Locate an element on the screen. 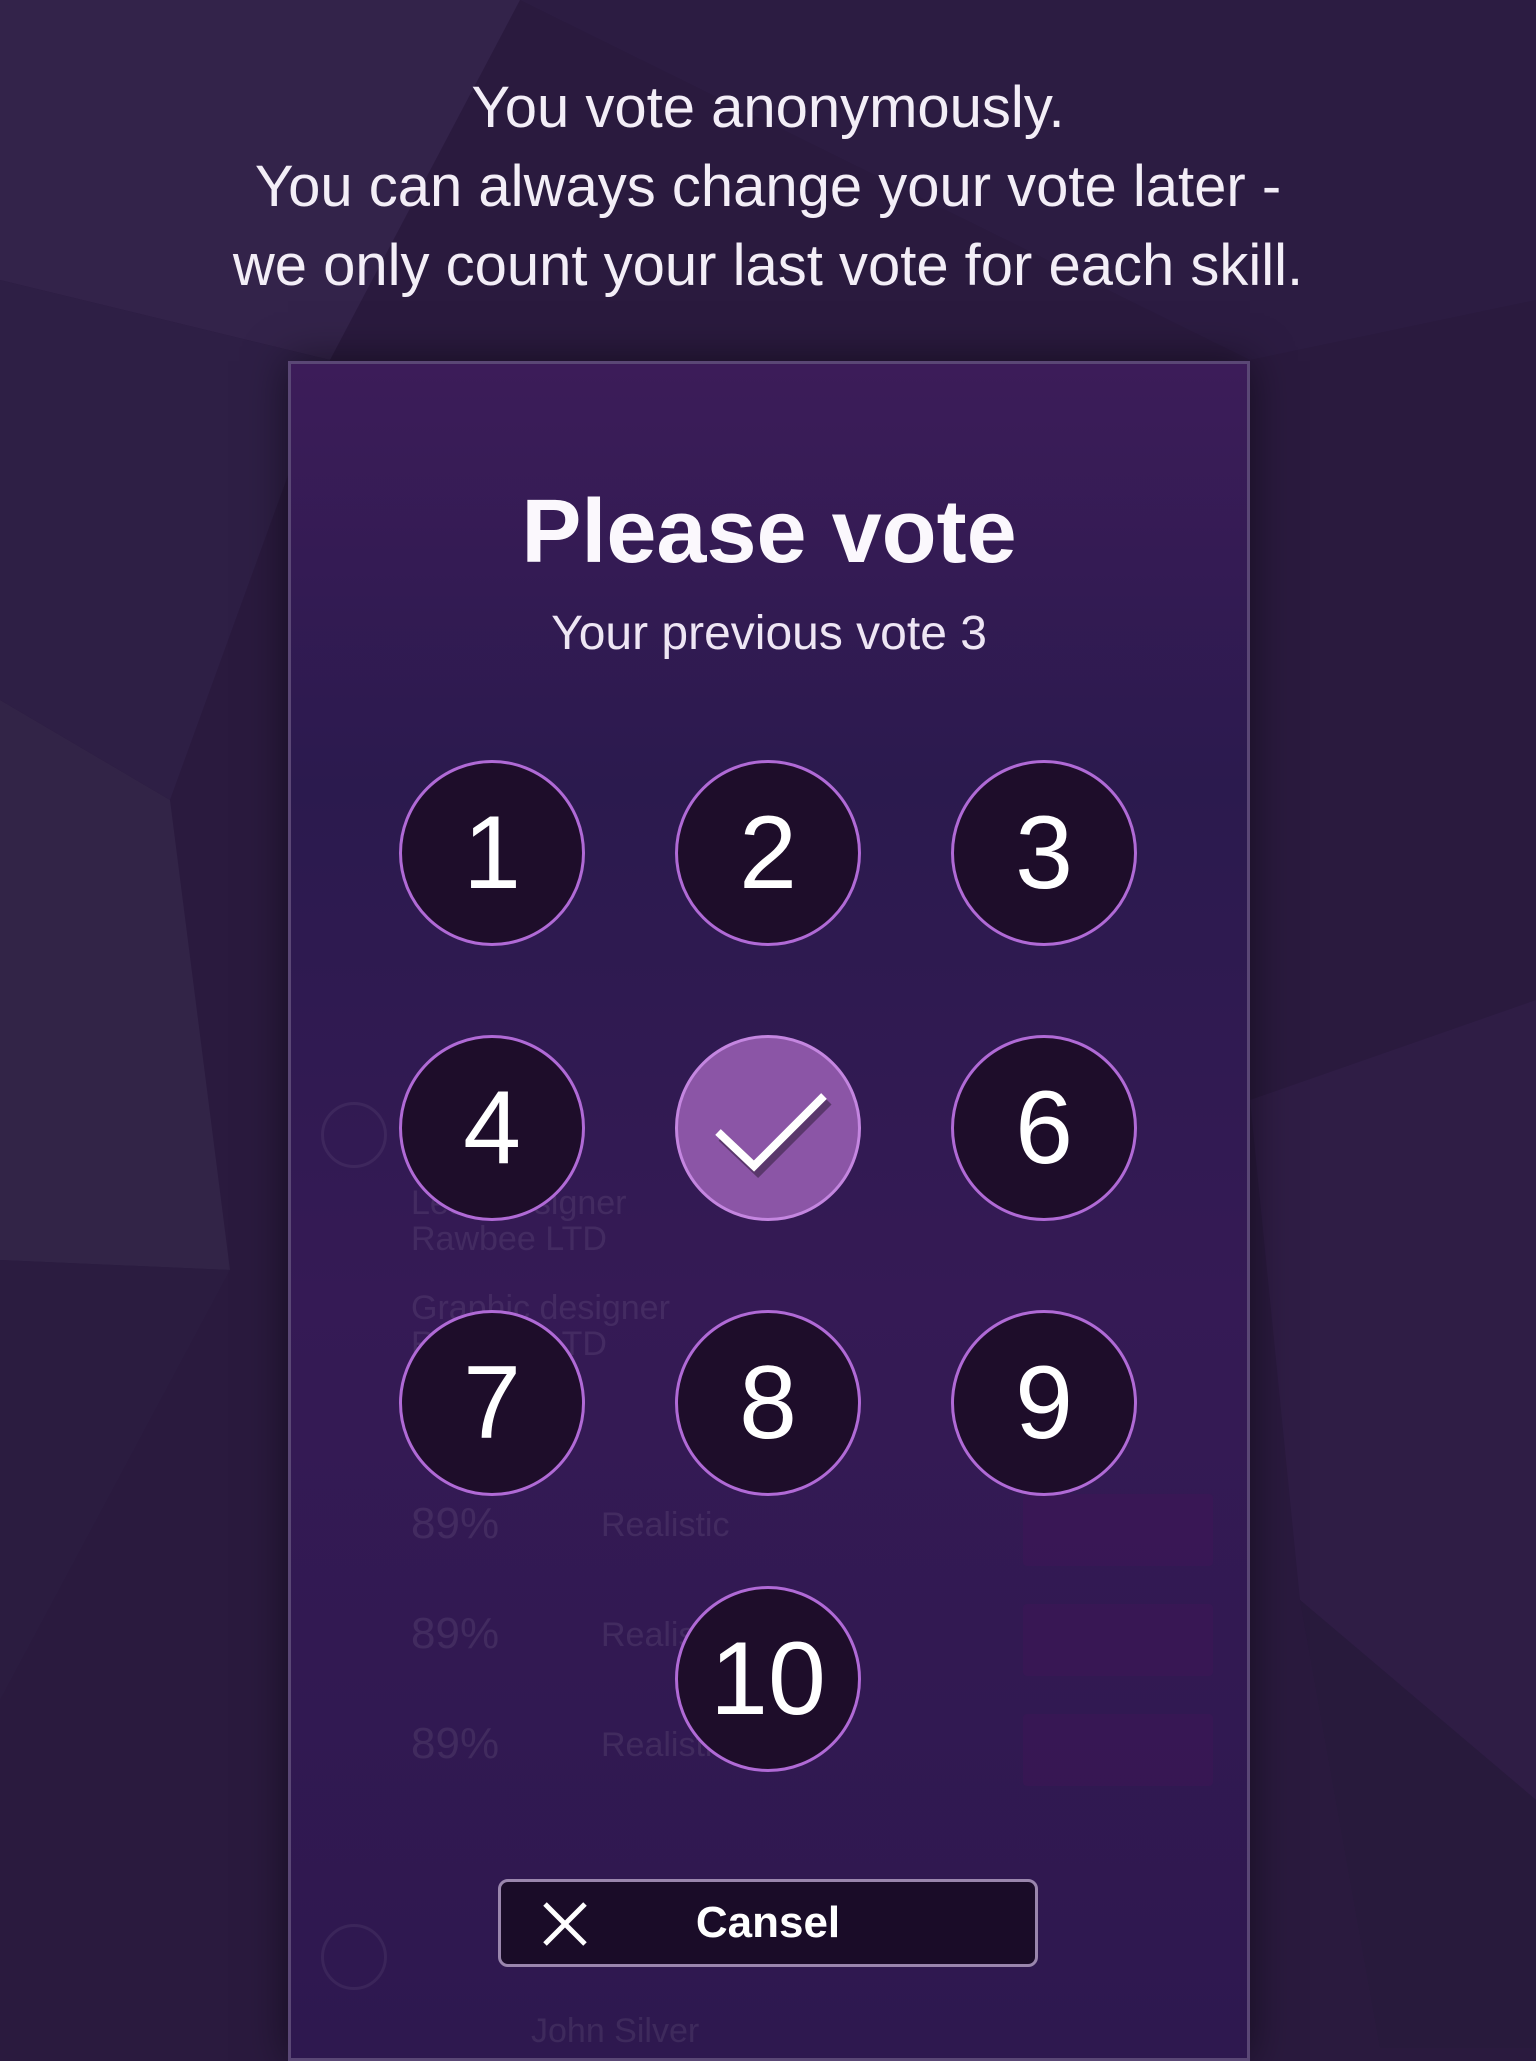 Image resolution: width=1536 pixels, height=2061 pixels. vote-key-4: 4 is located at coordinates (492, 1128).